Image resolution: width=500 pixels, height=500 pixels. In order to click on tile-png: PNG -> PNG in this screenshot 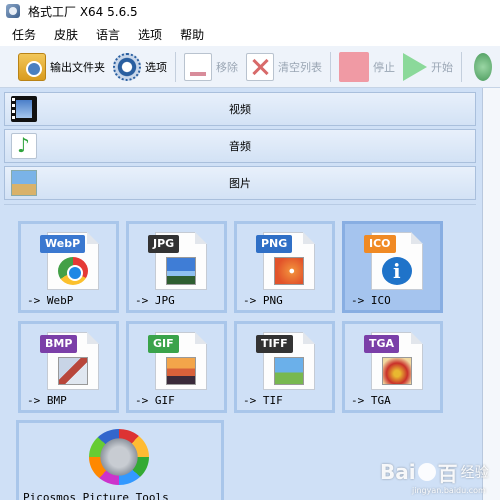, I will do `click(284, 267)`.